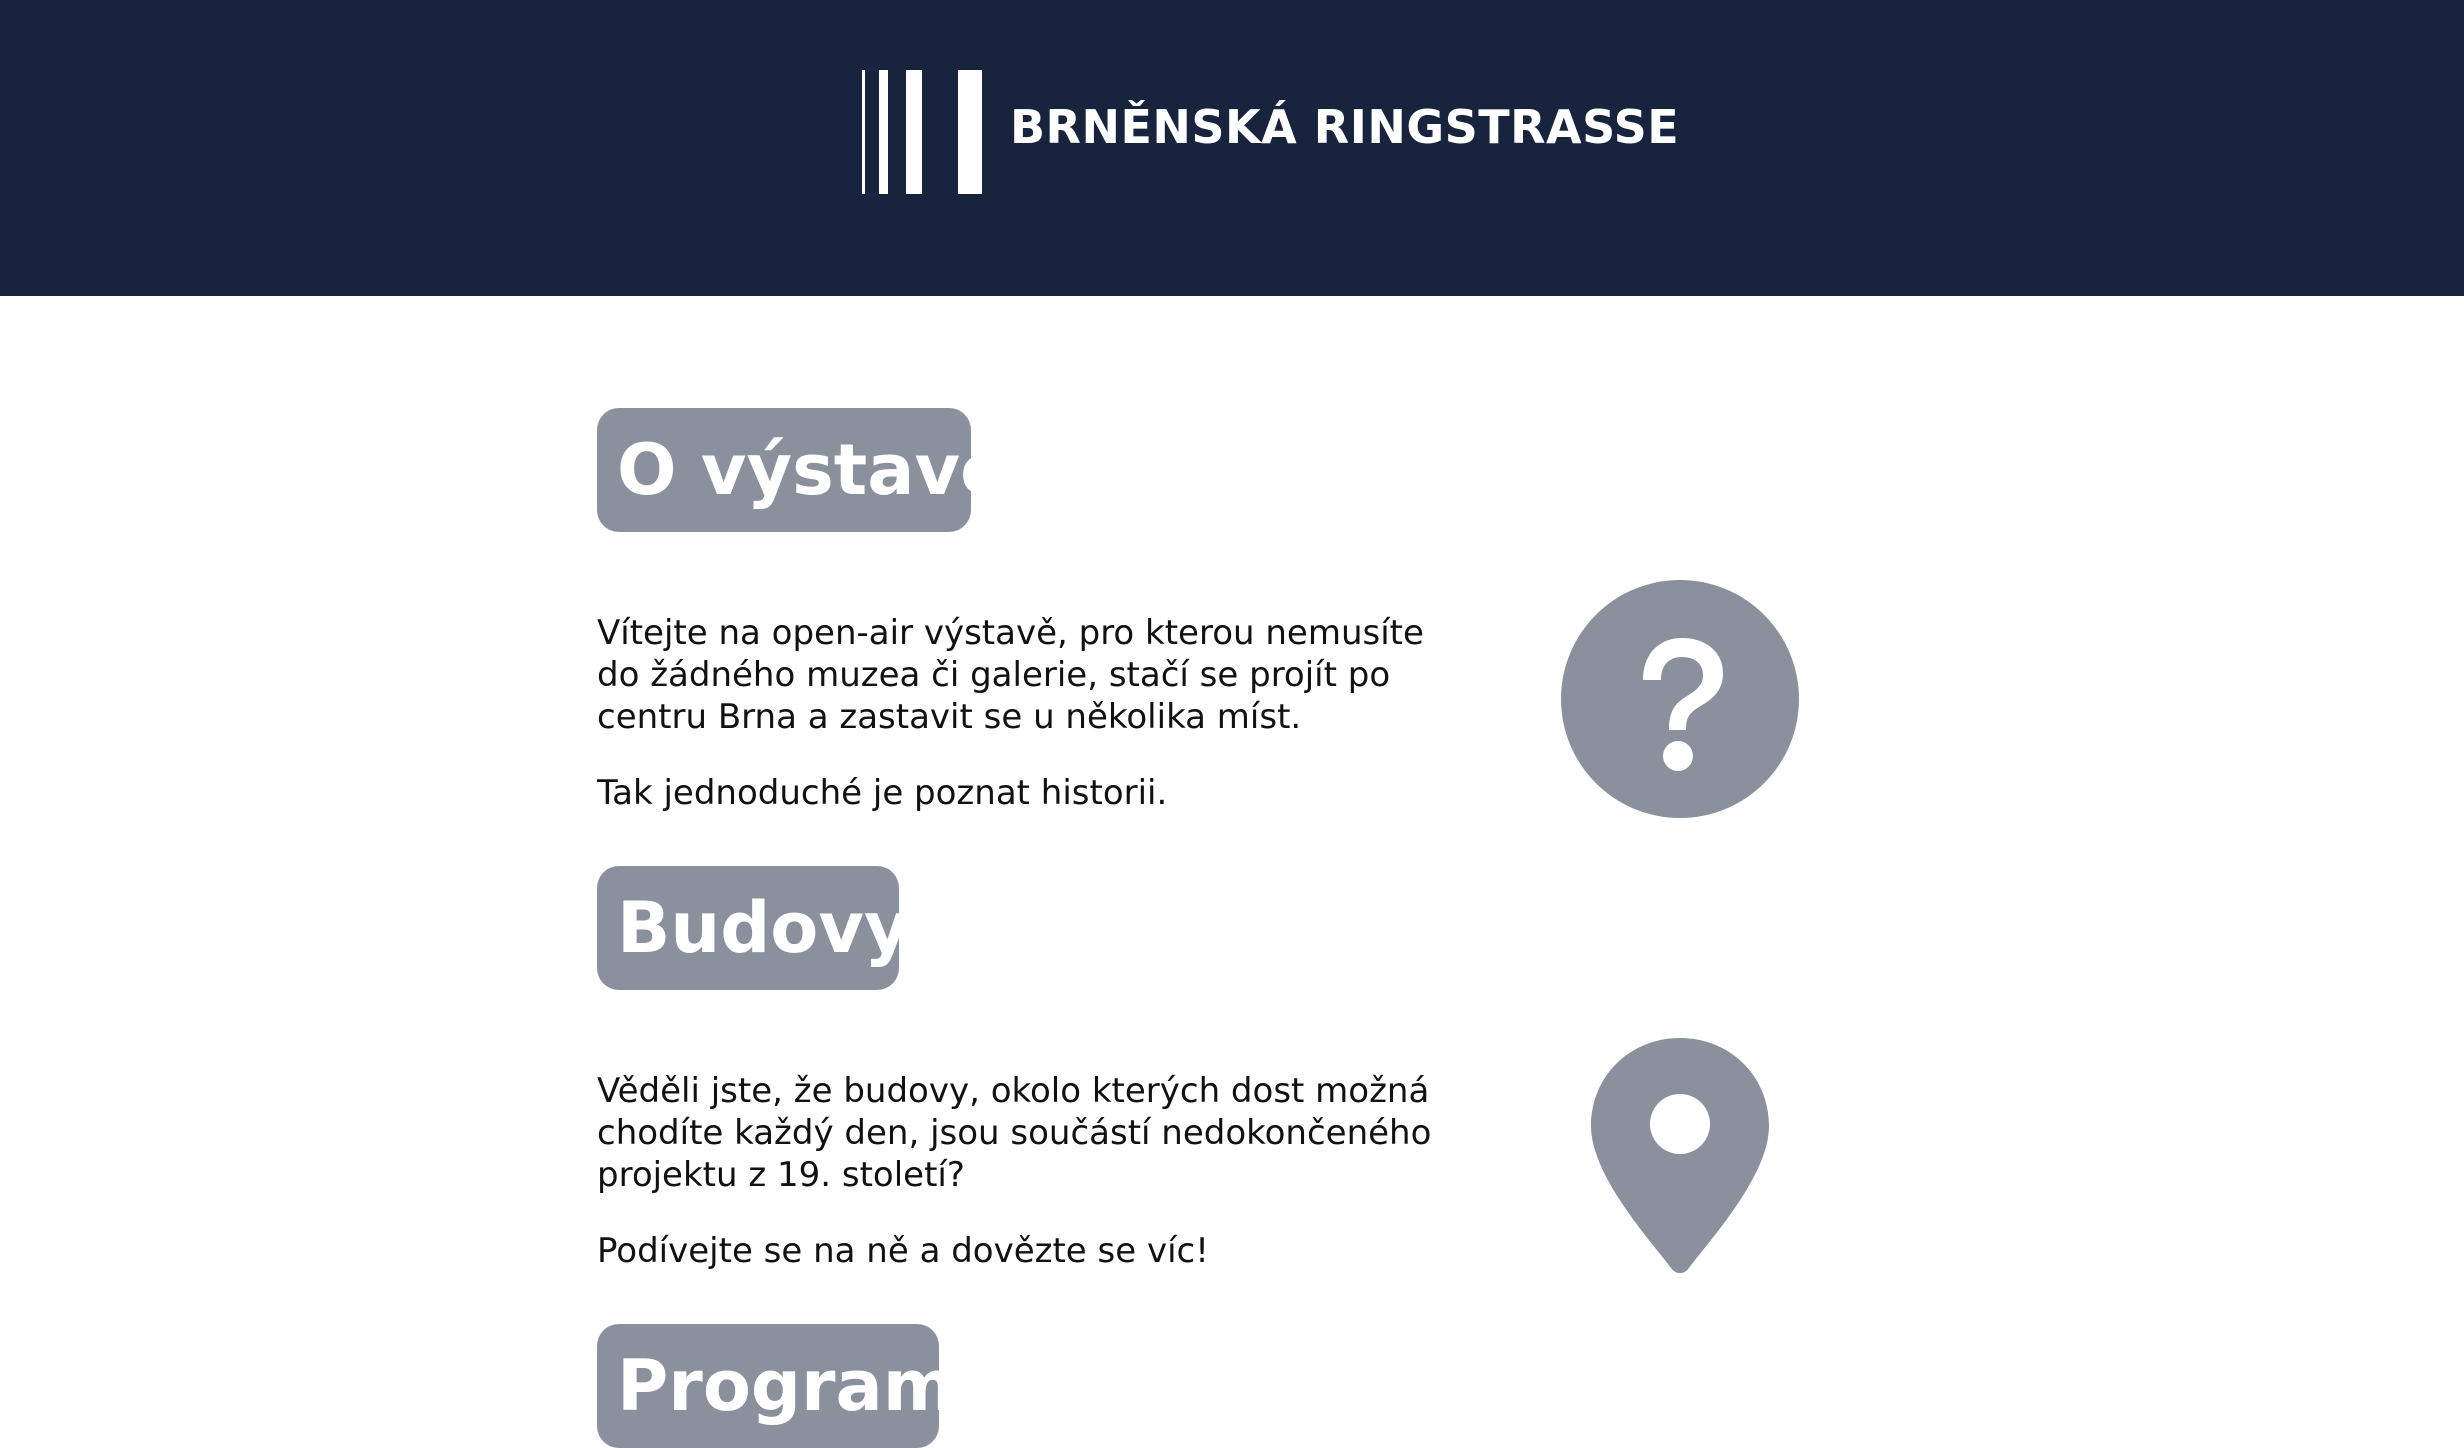 This screenshot has height=1448, width=2464. What do you see at coordinates (802, 470) in the screenshot?
I see `section-heading-about: O výstavě` at bounding box center [802, 470].